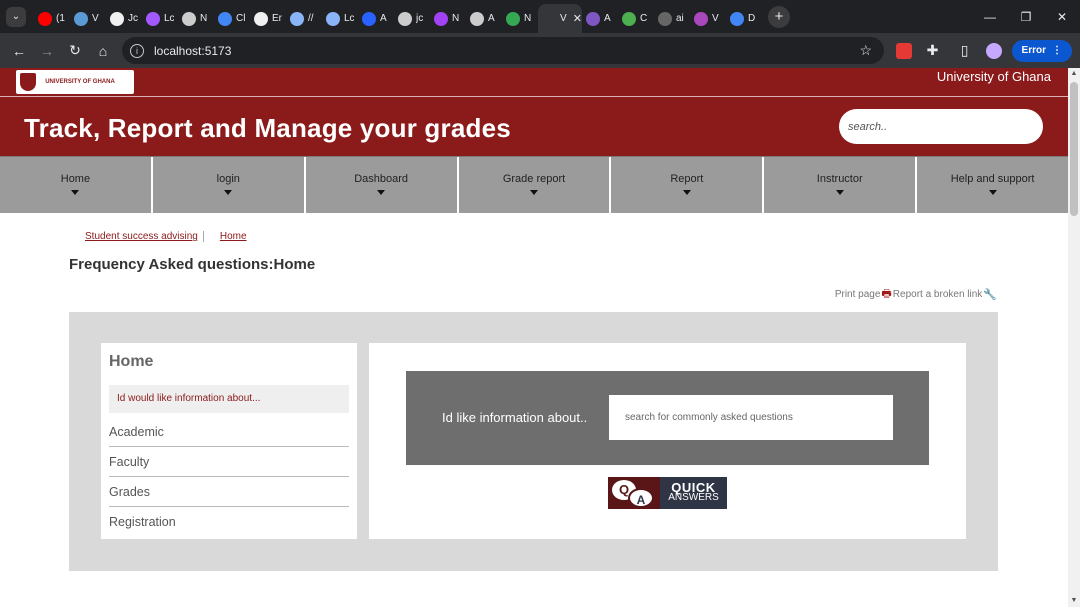 Image resolution: width=1080 pixels, height=607 pixels. I want to click on nav-item-help-and-support: Help and support, so click(992, 185).